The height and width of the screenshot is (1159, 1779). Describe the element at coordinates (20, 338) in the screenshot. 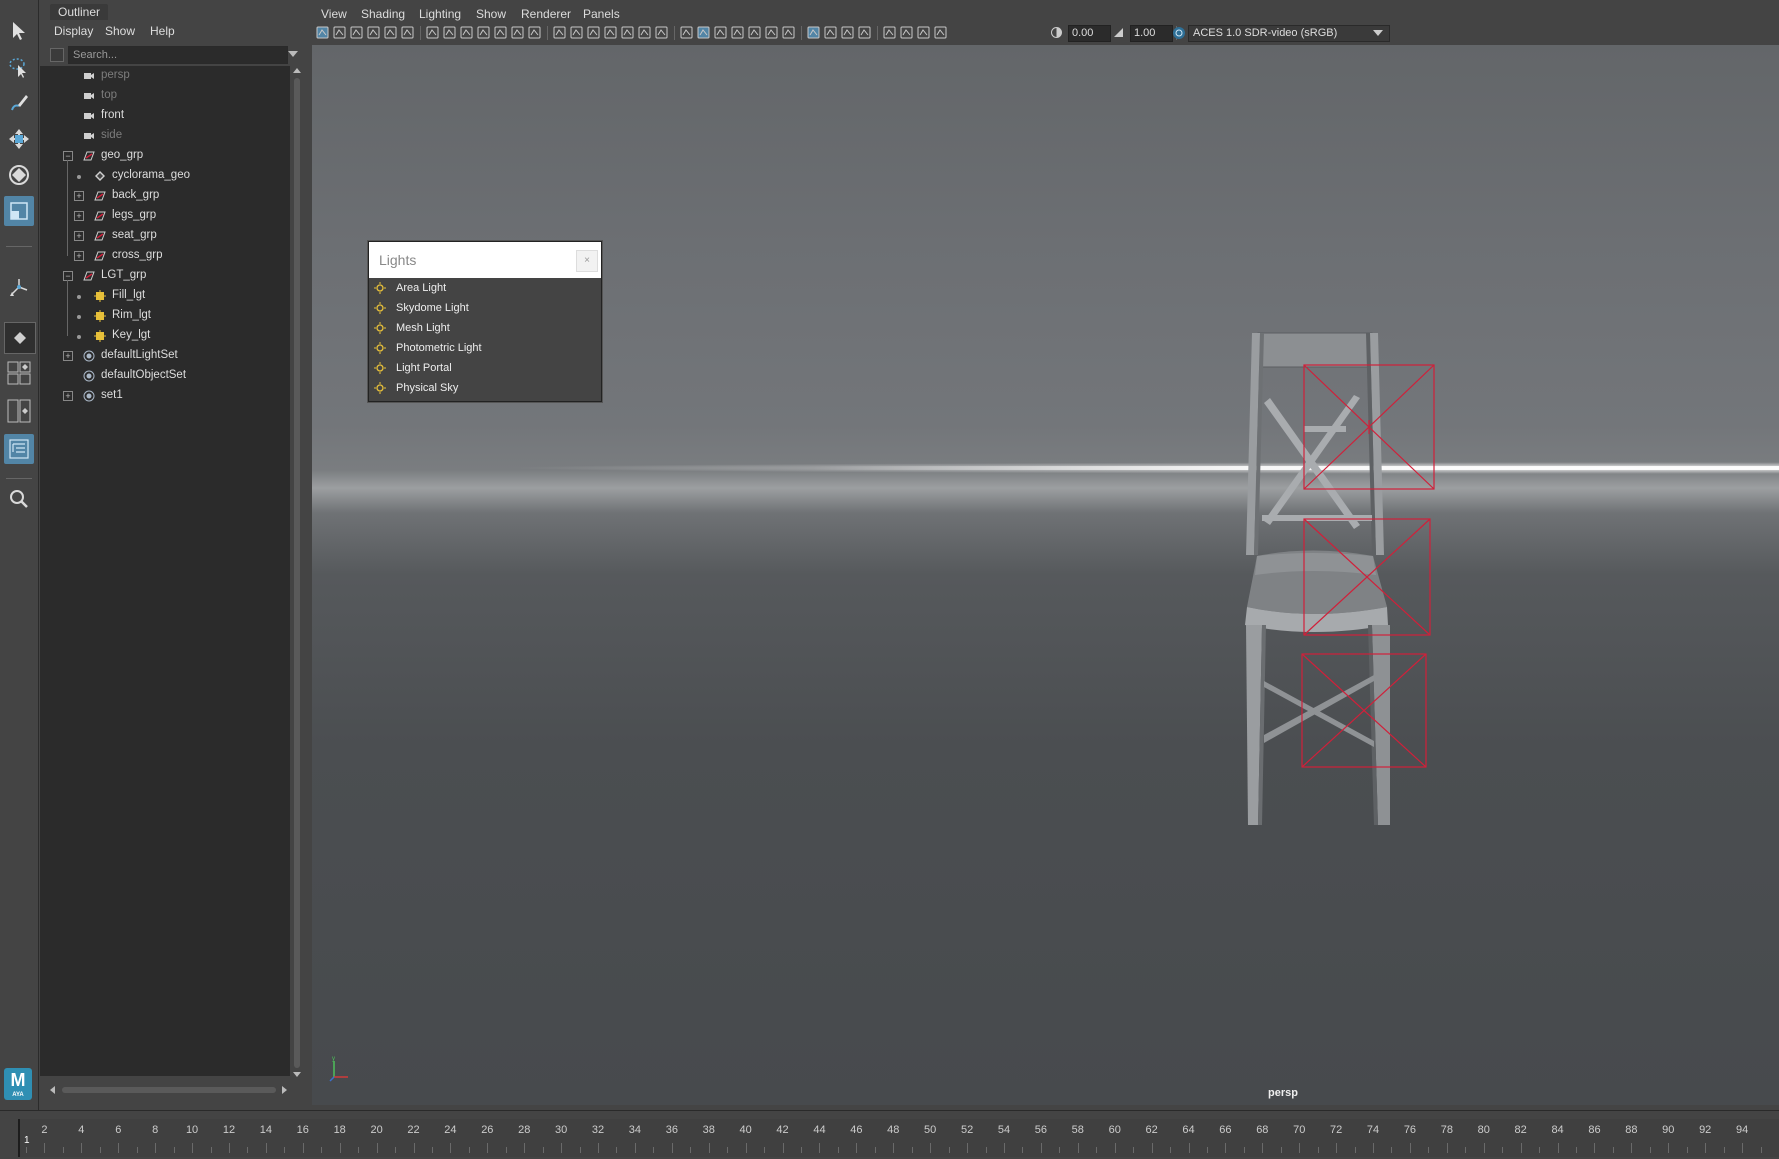

I see `single-perspective-layout-icon` at that location.